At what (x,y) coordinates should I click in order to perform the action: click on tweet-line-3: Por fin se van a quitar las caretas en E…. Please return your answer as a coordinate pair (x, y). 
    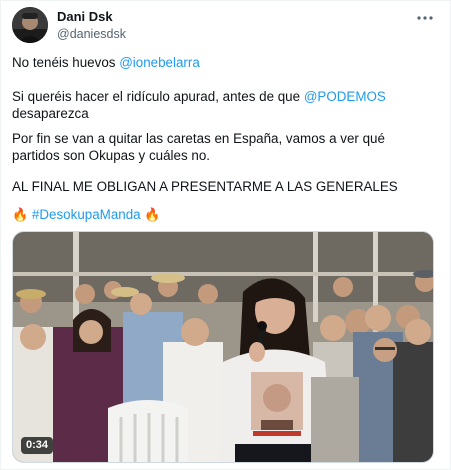
    Looking at the image, I should click on (198, 147).